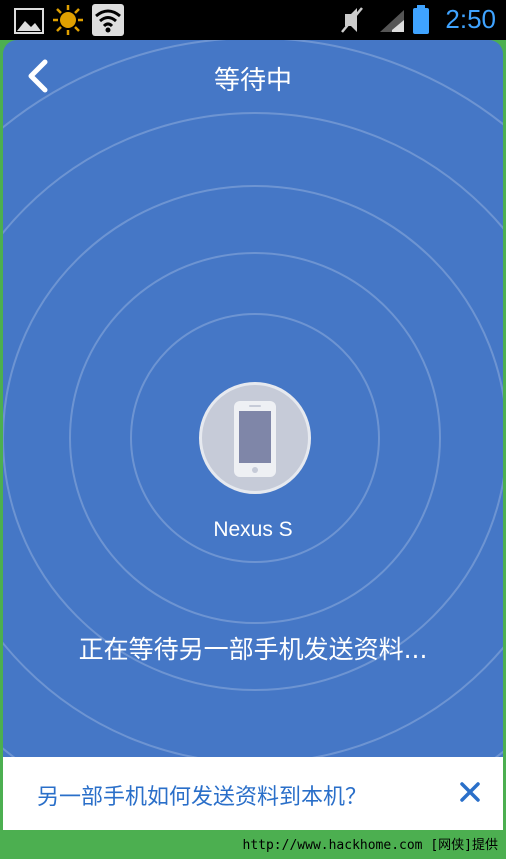  What do you see at coordinates (252, 81) in the screenshot?
I see `page-title: 等待中` at bounding box center [252, 81].